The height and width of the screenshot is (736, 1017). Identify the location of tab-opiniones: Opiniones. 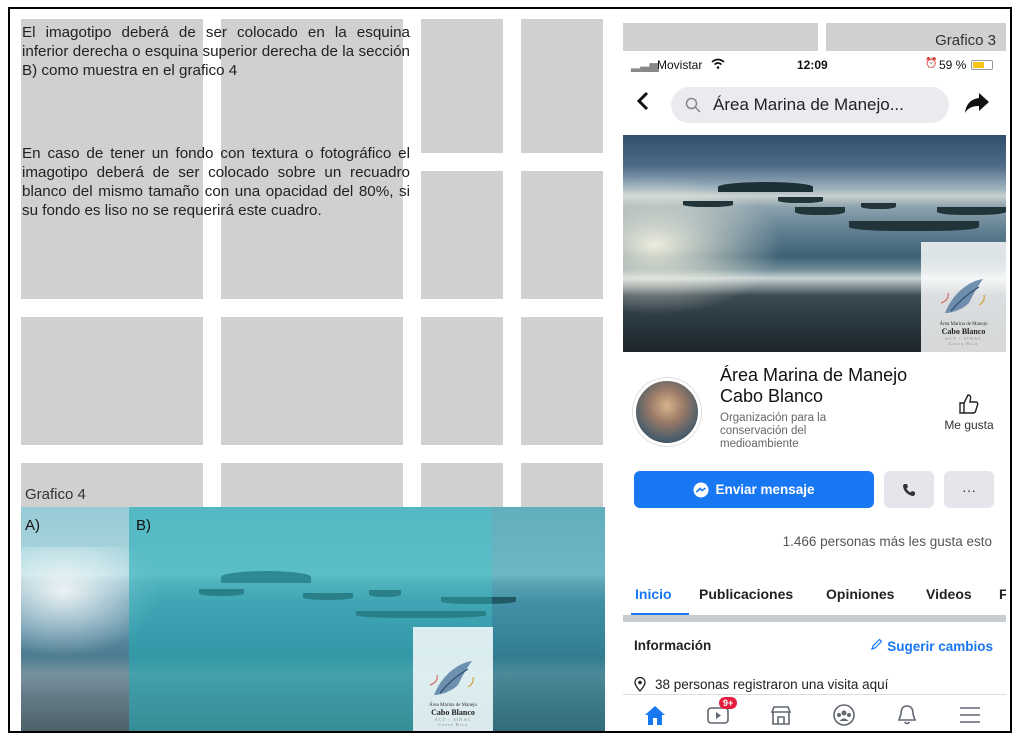
(860, 594).